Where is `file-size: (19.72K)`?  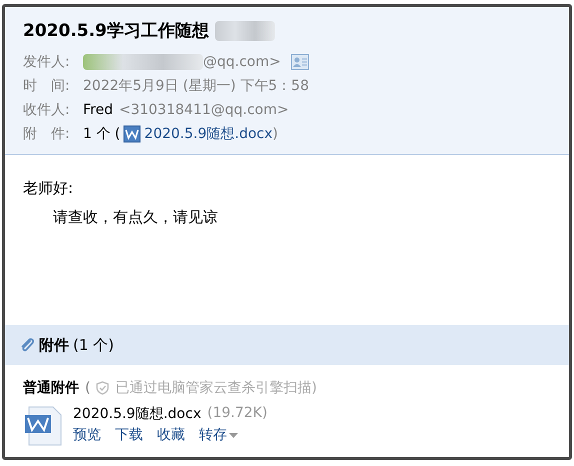 file-size: (19.72K) is located at coordinates (237, 414).